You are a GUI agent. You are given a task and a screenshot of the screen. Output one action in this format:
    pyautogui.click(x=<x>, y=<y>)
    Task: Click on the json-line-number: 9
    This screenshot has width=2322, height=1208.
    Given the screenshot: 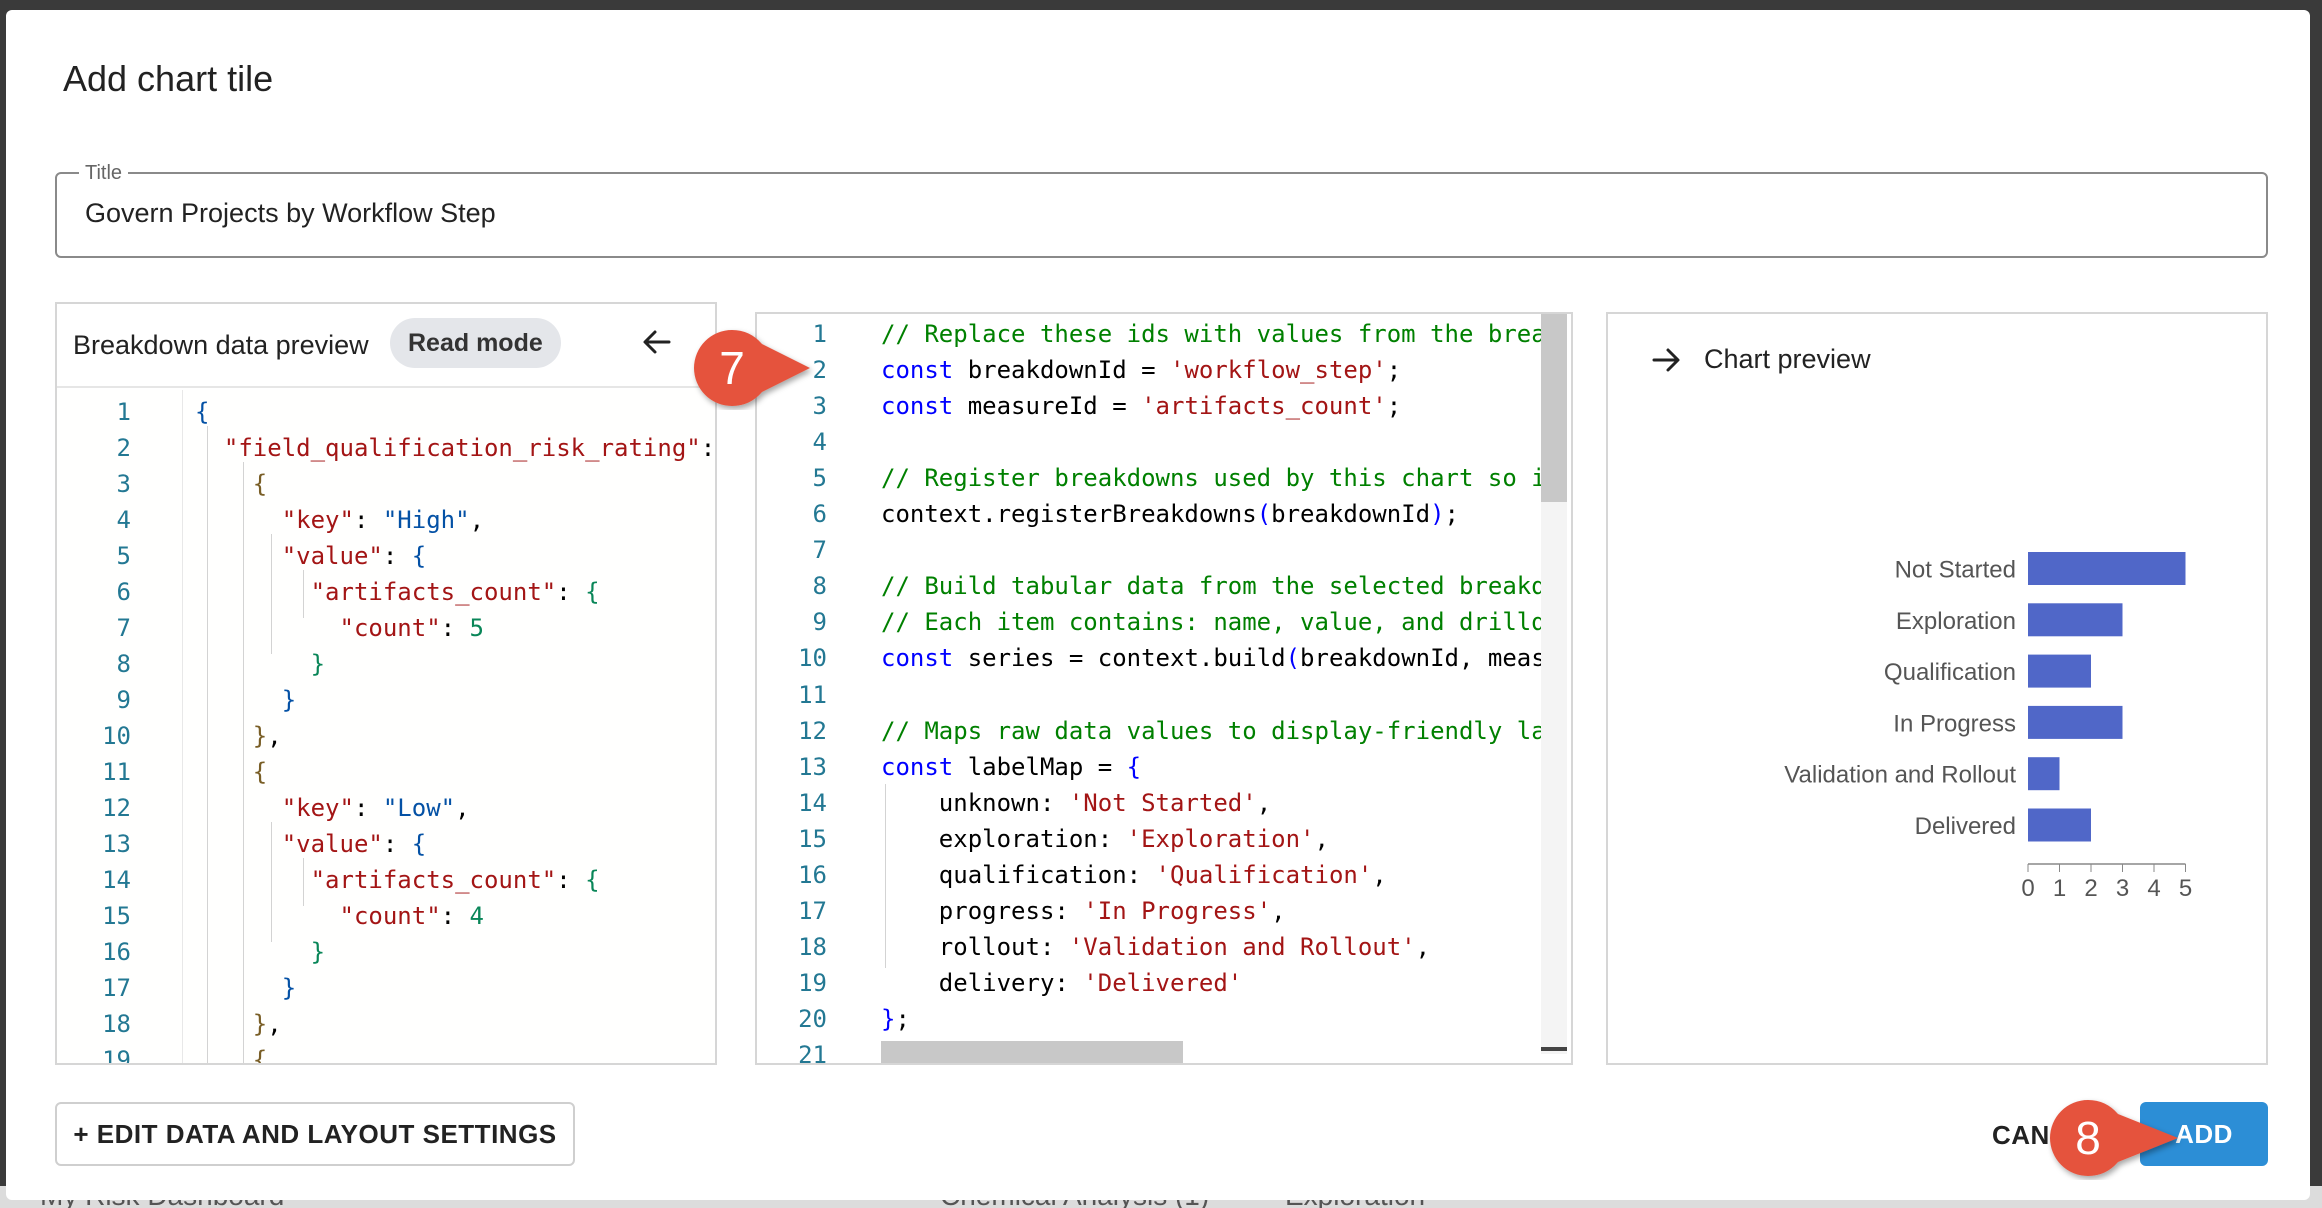 What is the action you would take?
    pyautogui.click(x=123, y=700)
    